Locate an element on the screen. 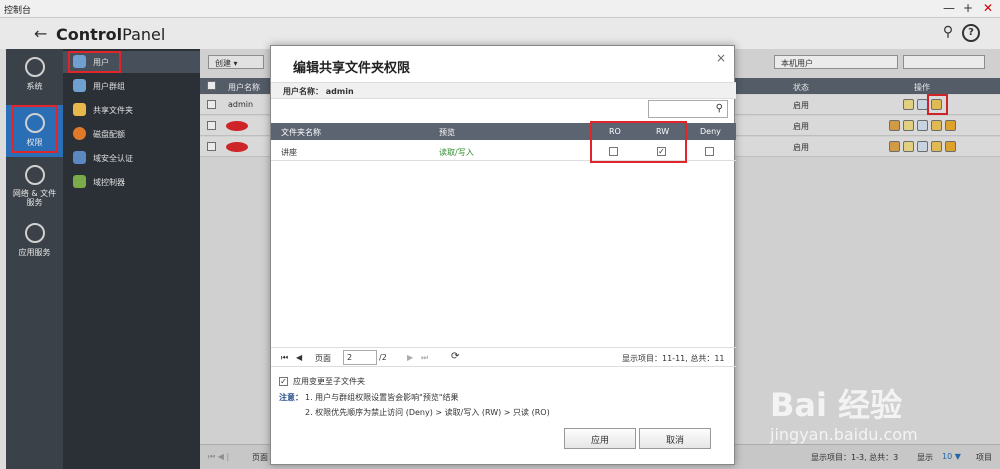 The height and width of the screenshot is (469, 1000). highlight-ro-rw is located at coordinates (638, 142).